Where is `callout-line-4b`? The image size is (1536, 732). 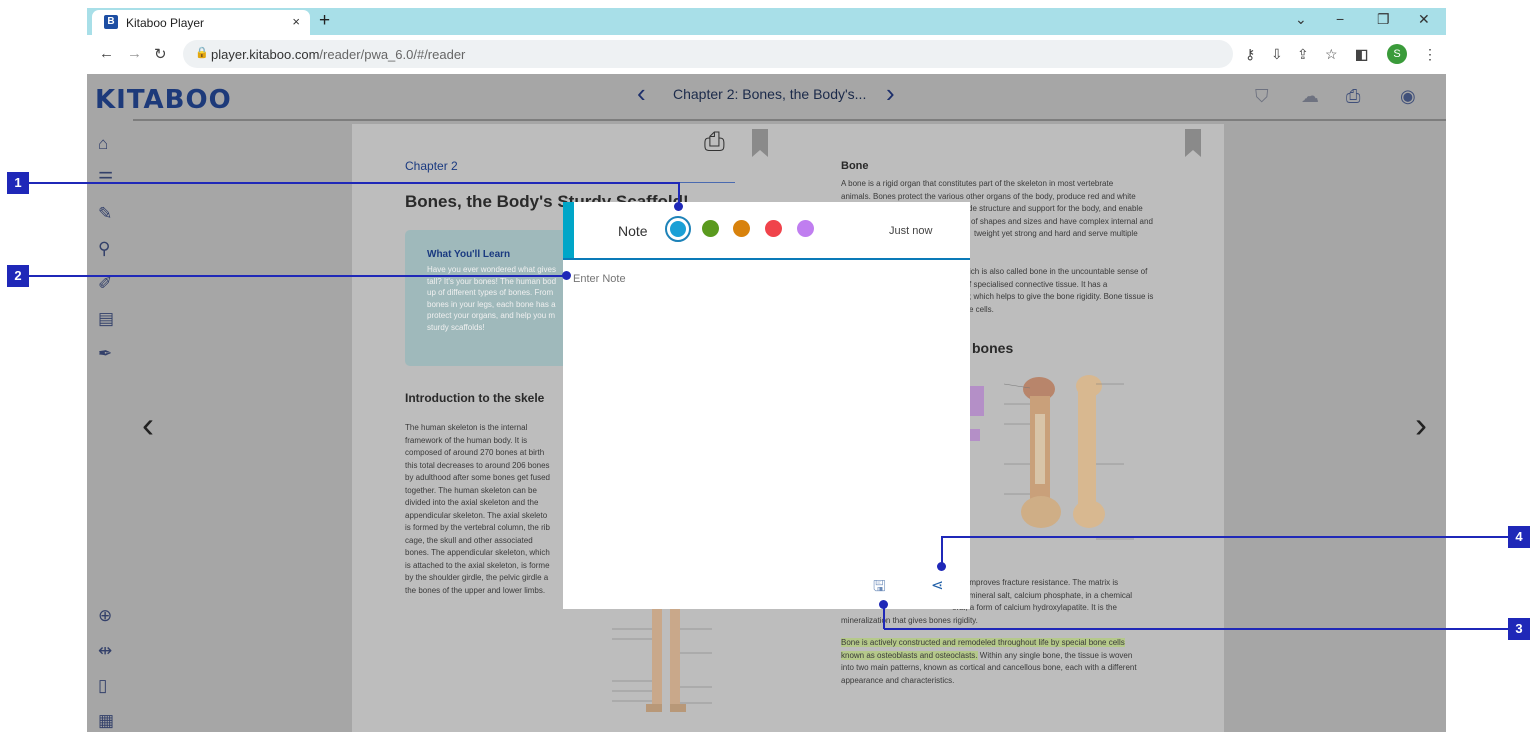 callout-line-4b is located at coordinates (942, 550).